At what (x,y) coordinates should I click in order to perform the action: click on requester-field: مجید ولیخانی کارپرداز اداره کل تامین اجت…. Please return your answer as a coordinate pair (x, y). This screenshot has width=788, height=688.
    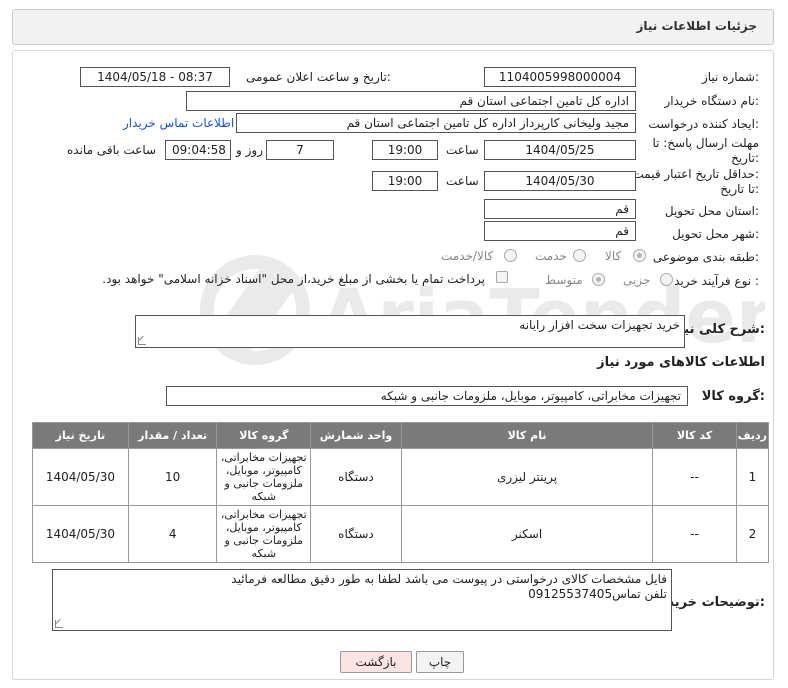
    Looking at the image, I should click on (436, 123).